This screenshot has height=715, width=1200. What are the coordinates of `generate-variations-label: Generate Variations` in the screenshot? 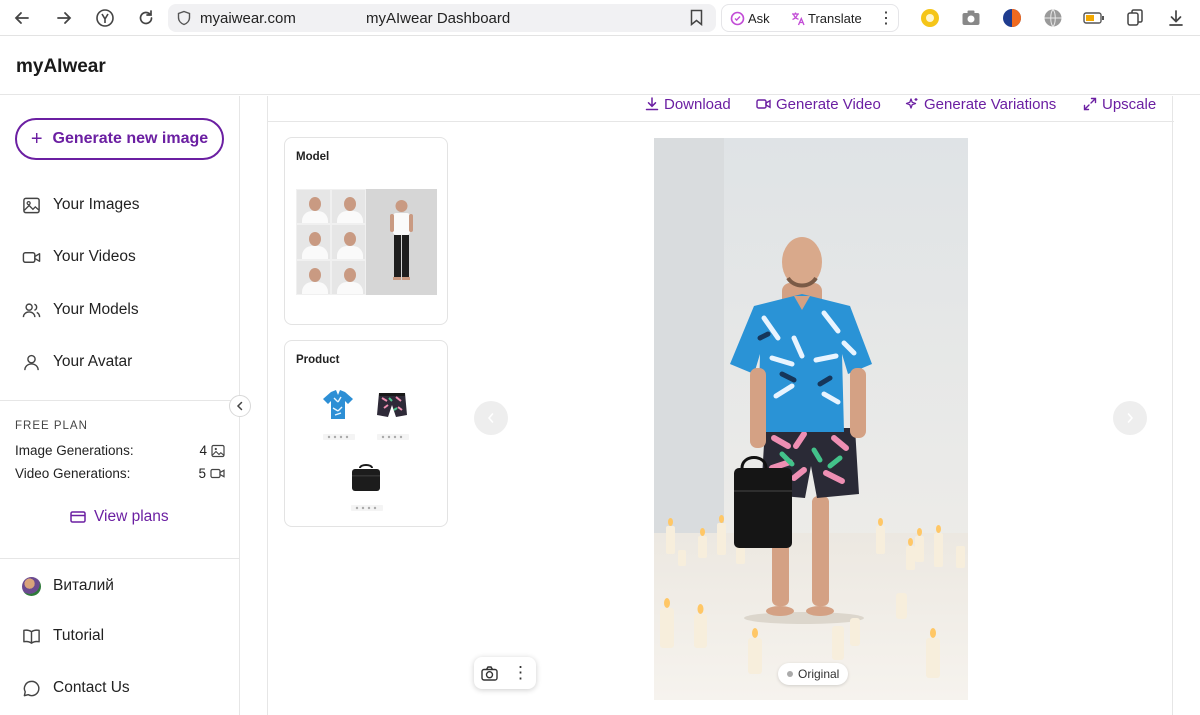 It's located at (990, 104).